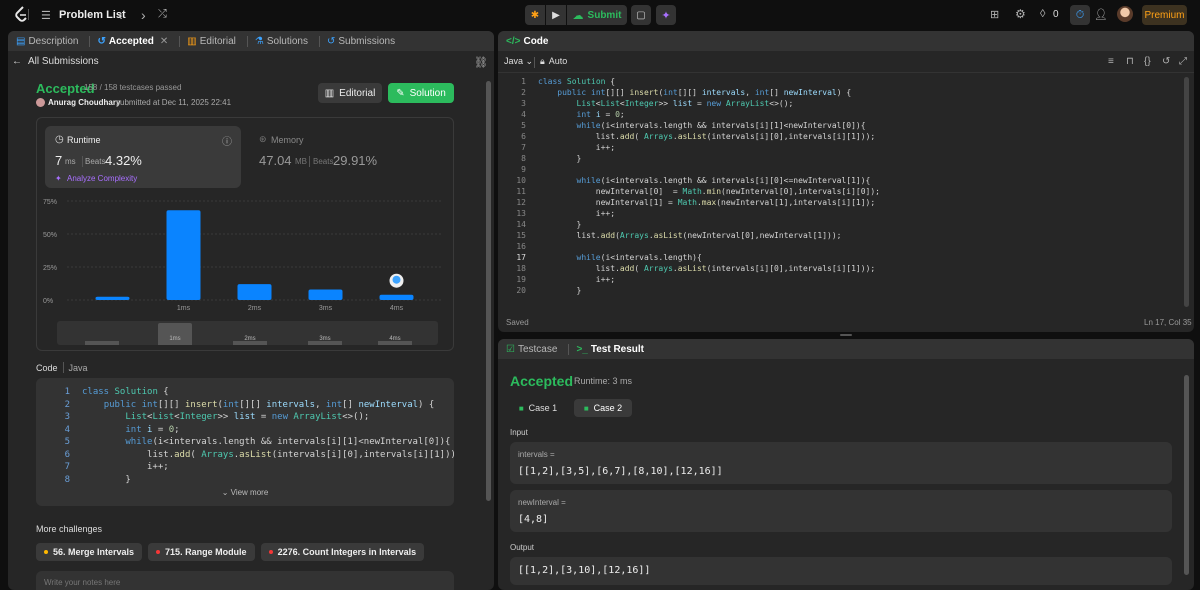  I want to click on tab-description: ▤ Description, so click(47, 41).